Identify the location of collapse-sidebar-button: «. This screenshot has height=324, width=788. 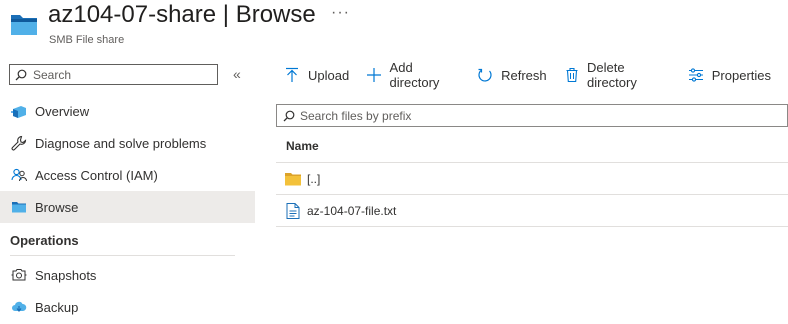
(237, 74).